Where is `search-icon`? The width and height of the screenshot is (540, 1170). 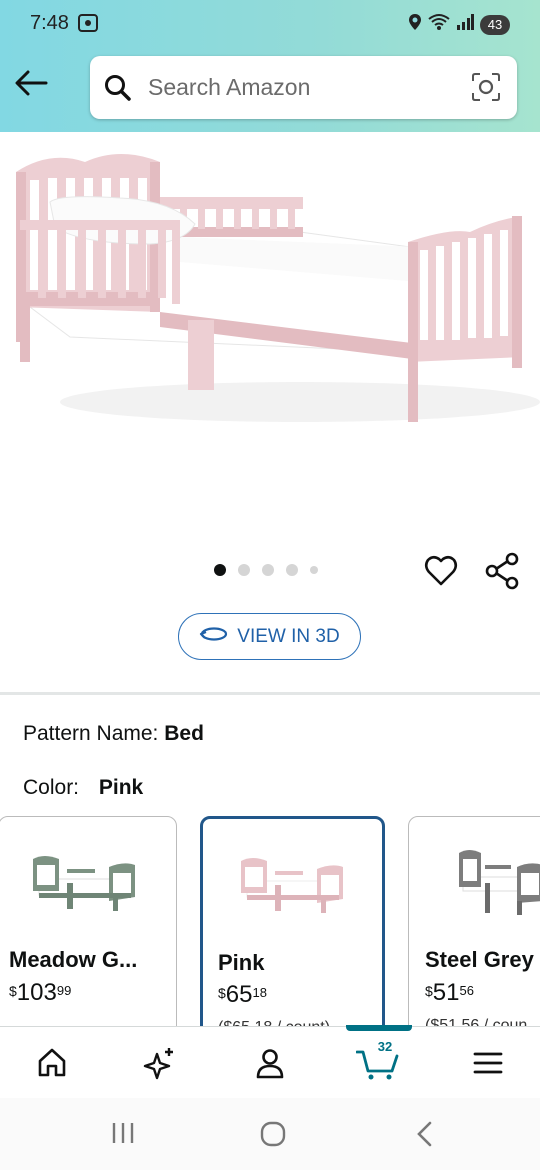 search-icon is located at coordinates (118, 90).